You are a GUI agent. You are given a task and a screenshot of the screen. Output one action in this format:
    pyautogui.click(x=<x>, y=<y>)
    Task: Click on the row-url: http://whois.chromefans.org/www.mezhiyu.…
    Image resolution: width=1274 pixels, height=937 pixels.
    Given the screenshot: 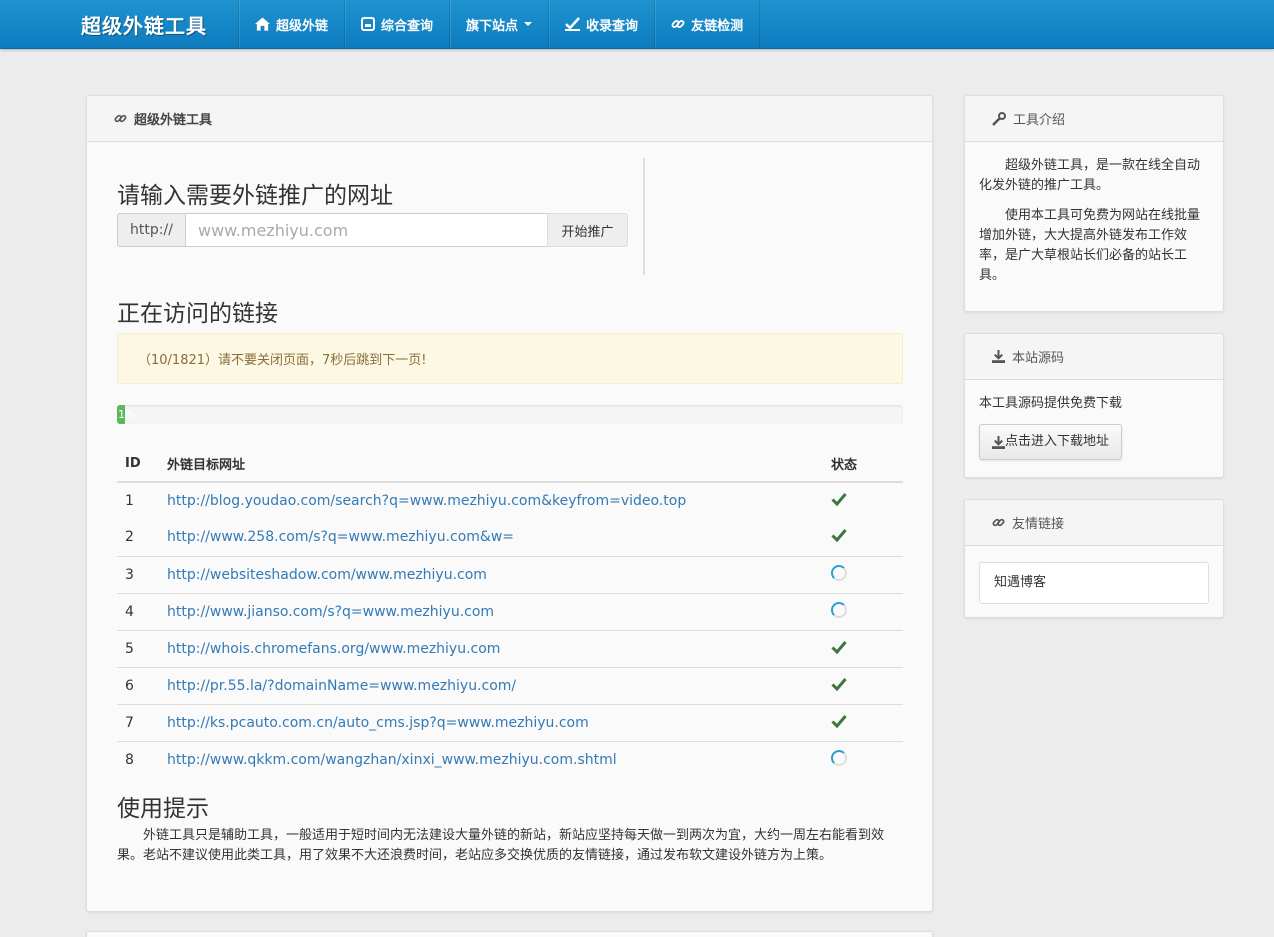 What is the action you would take?
    pyautogui.click(x=491, y=648)
    